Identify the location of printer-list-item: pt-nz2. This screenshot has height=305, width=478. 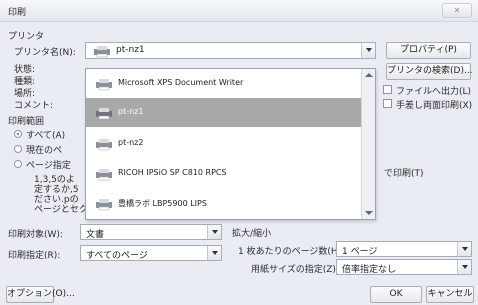
(224, 143).